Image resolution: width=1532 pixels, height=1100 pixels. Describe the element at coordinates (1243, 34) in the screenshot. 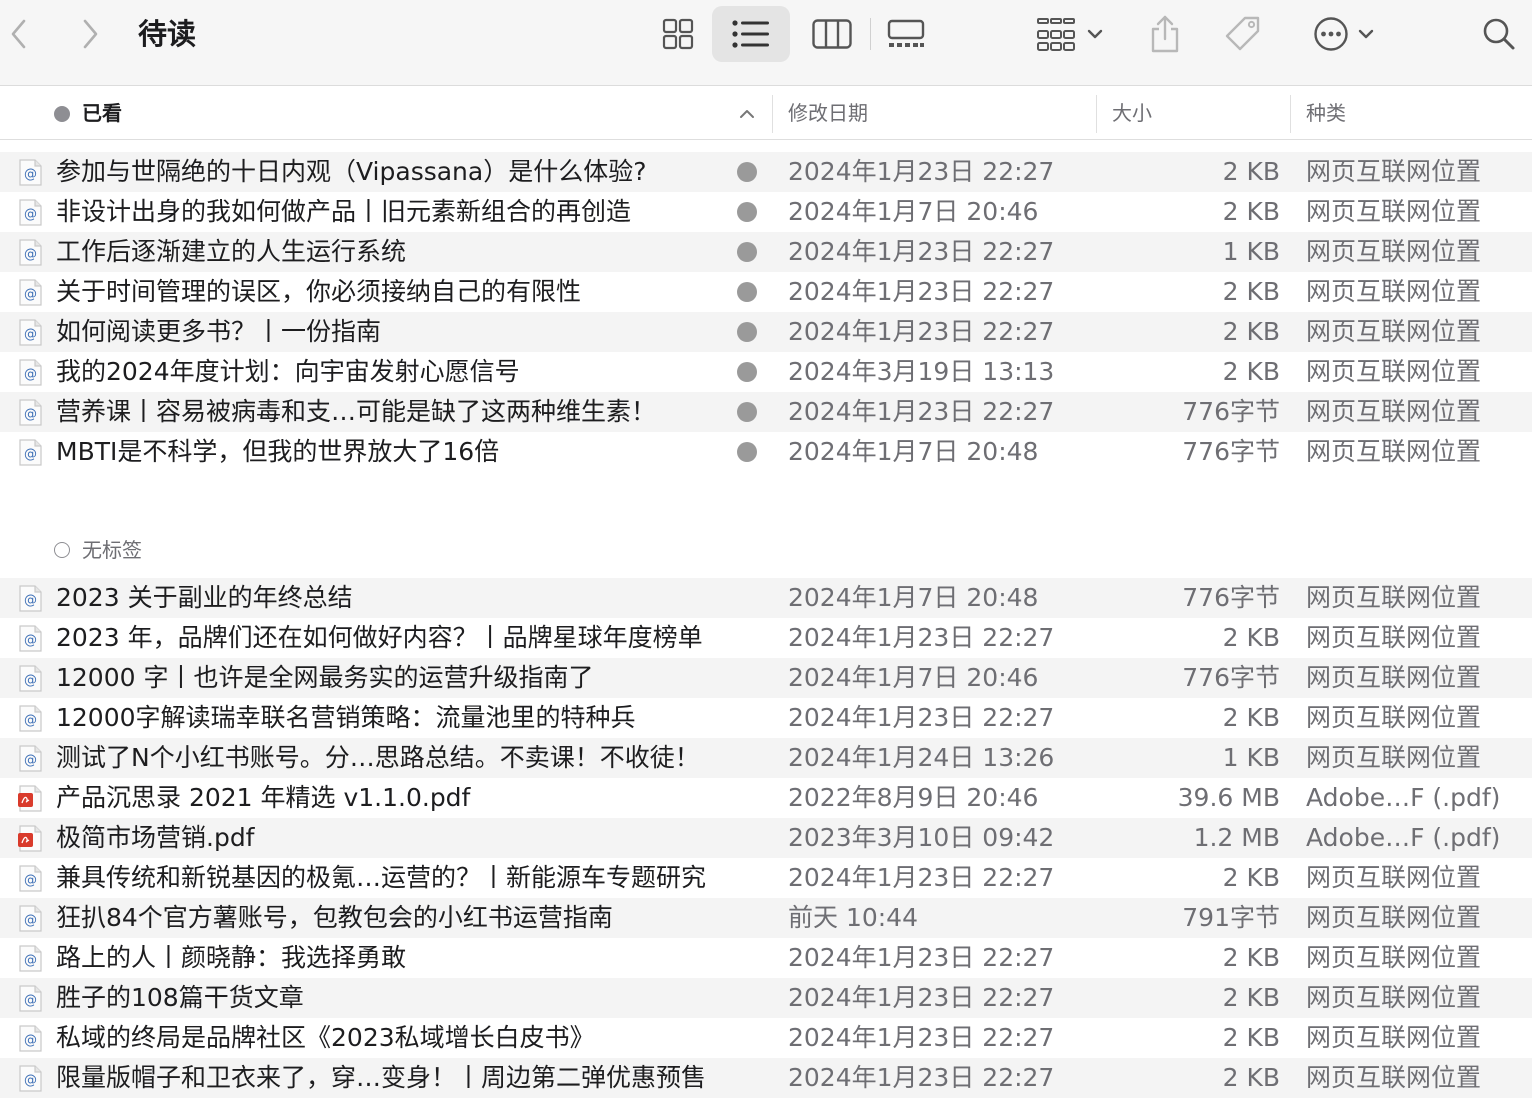

I see `tag-button` at that location.